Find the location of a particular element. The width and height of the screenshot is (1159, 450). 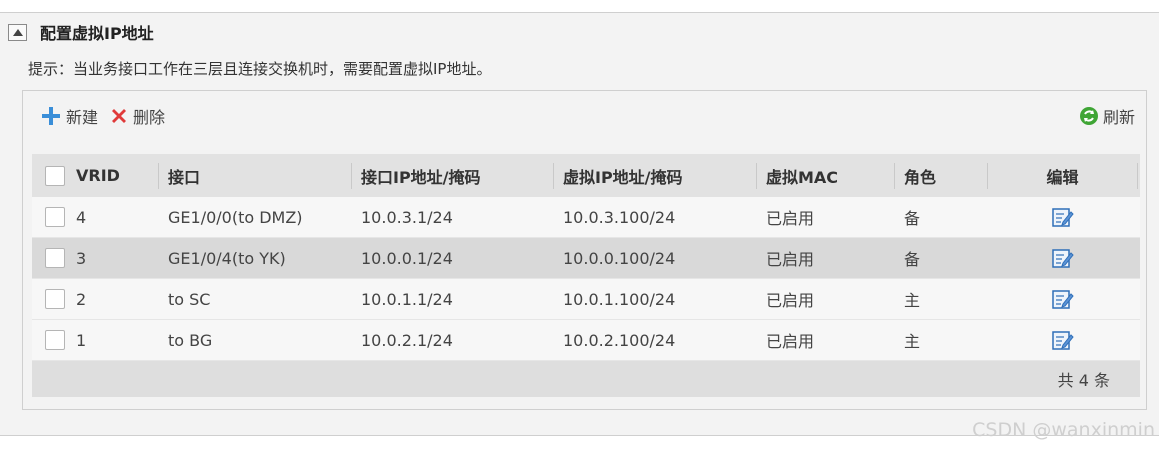

total-count: 共 4 条 is located at coordinates (1083, 380).